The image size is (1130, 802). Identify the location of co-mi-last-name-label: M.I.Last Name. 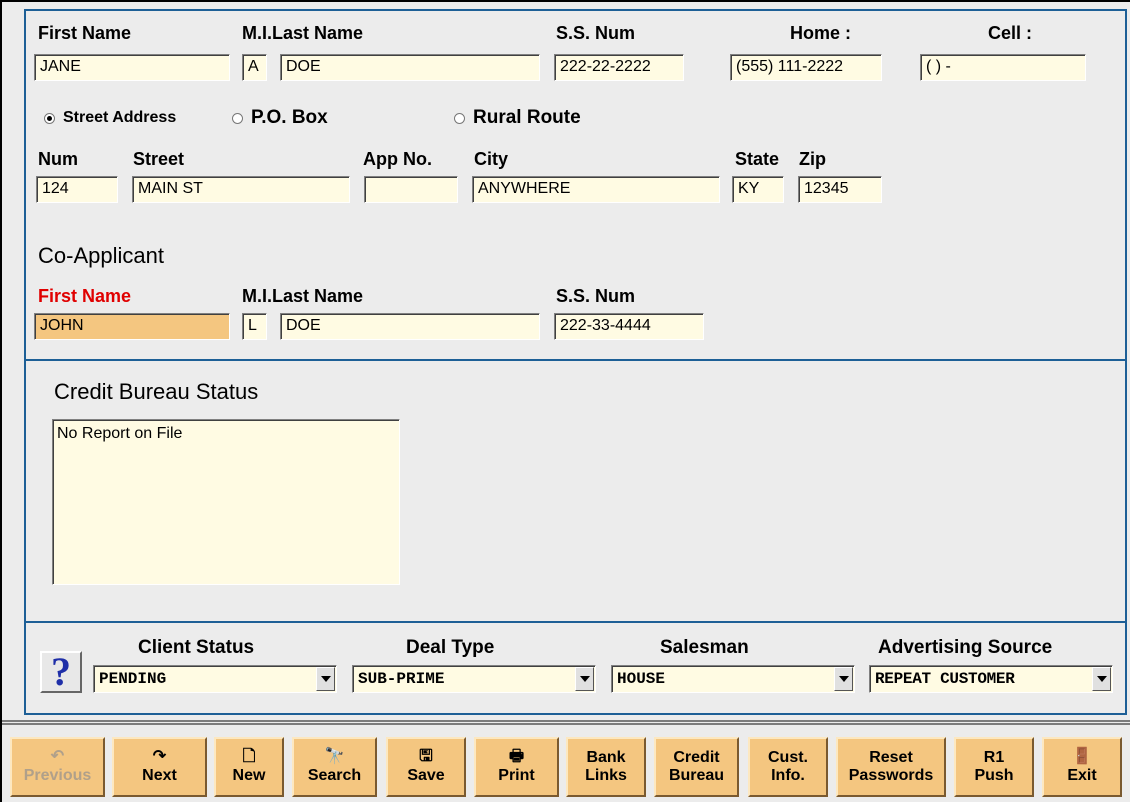
(303, 296).